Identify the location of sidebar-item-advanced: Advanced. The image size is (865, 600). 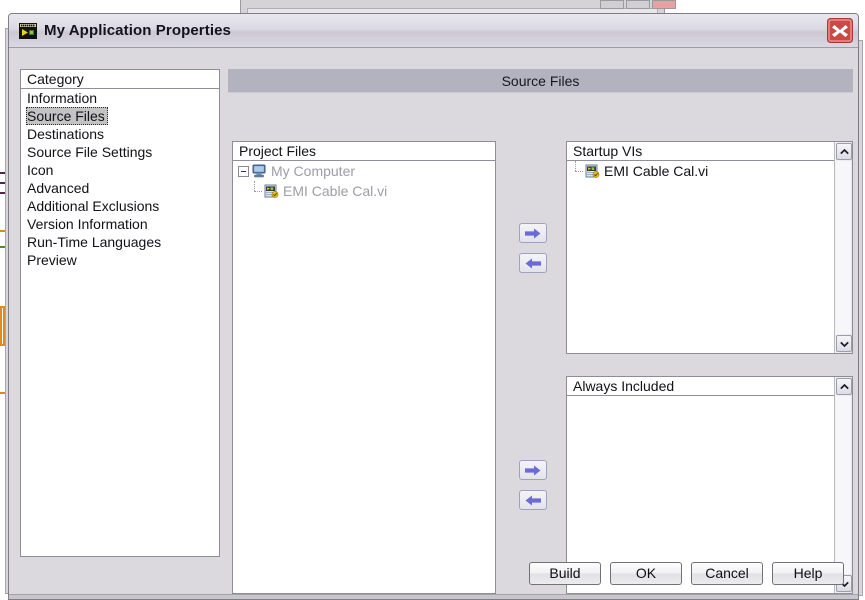
(120, 188).